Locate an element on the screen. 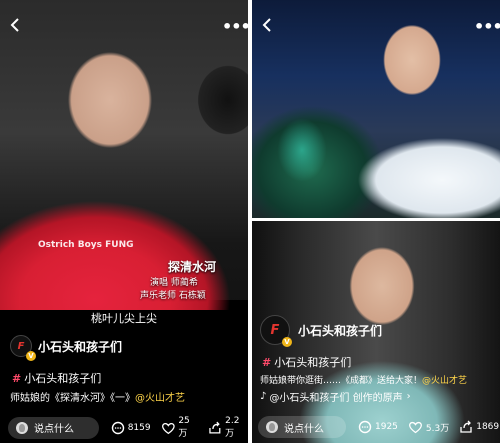 The width and height of the screenshot is (500, 443). share-button: 1869 is located at coordinates (479, 427).